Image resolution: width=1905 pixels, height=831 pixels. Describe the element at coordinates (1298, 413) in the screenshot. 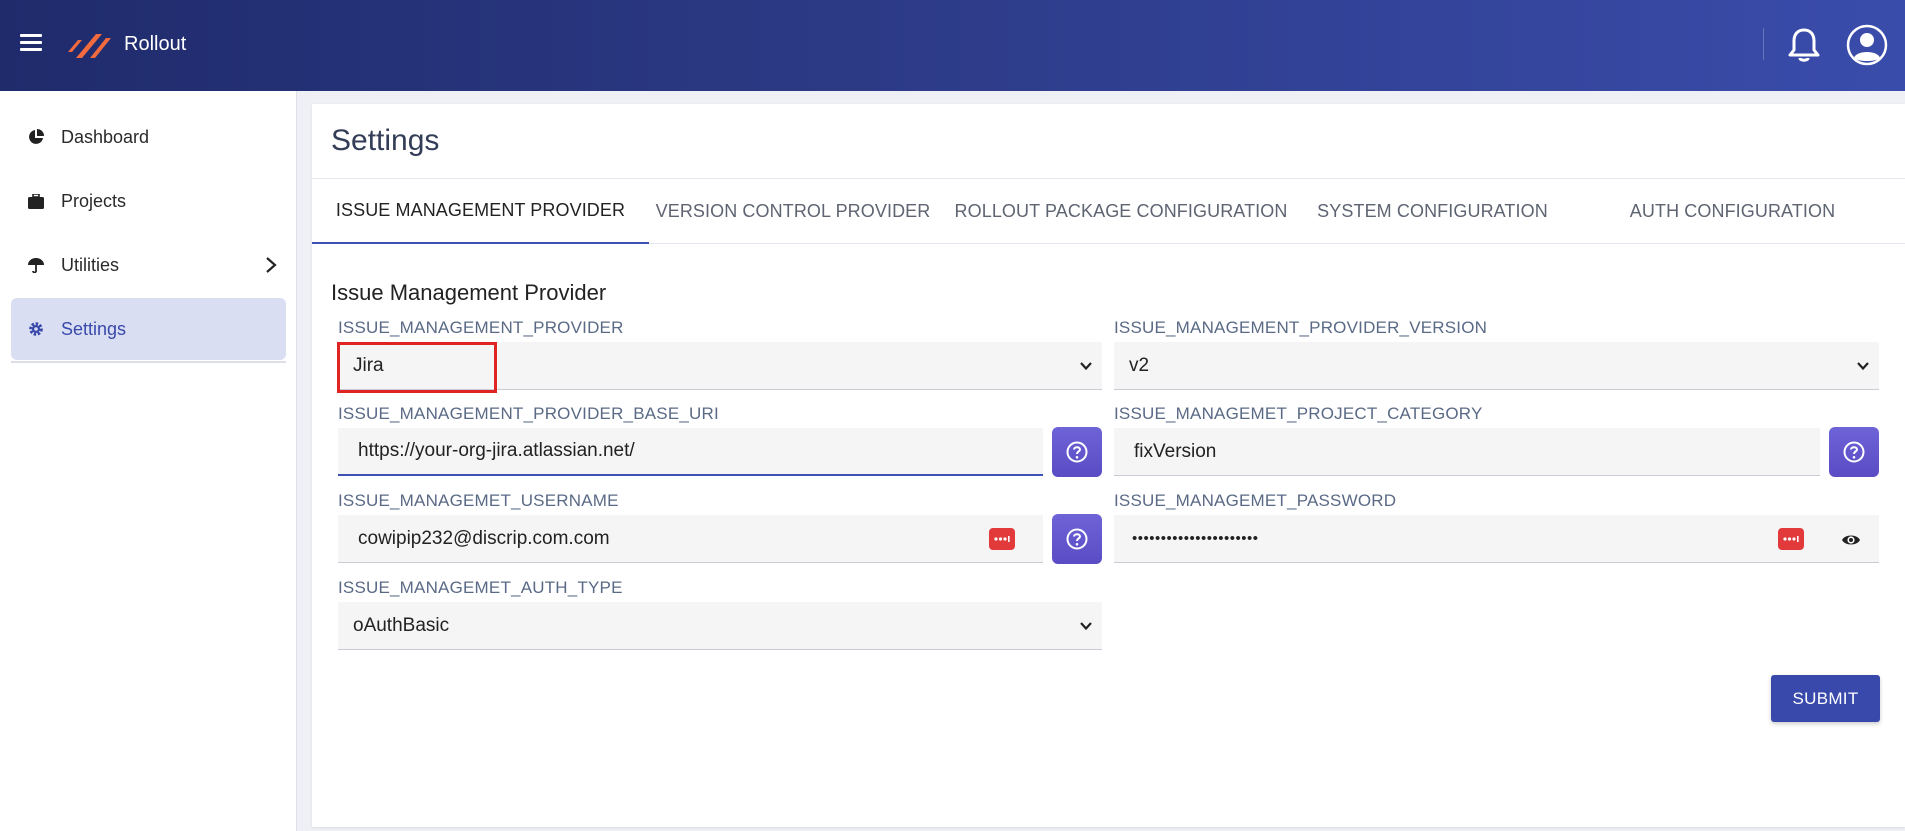

I see `project-category-label: ISSUE_MANAGEMET_PROJECT_CATEGORY` at that location.